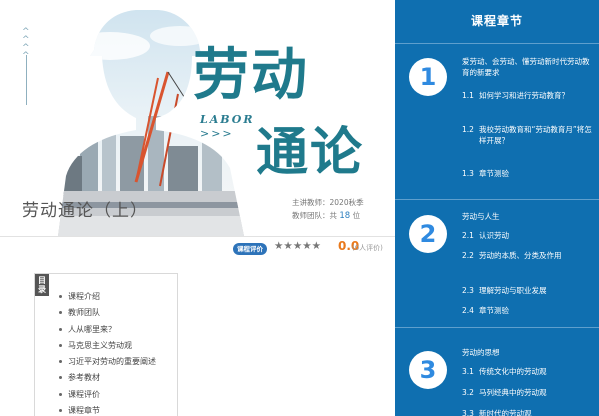 Image resolution: width=599 pixels, height=416 pixels. I want to click on toc-tag: 目录, so click(42, 285).